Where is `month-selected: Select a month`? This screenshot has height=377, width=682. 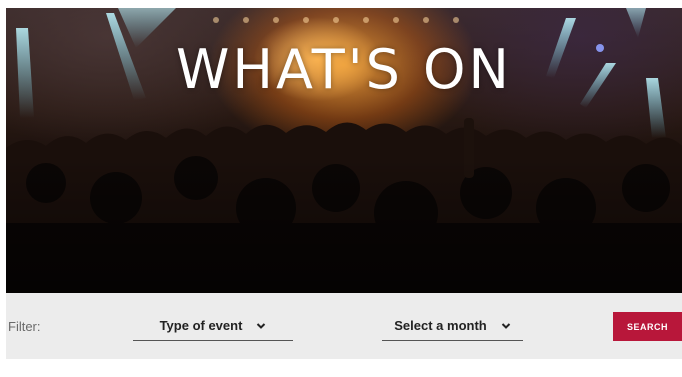
month-selected: Select a month is located at coordinates (440, 325).